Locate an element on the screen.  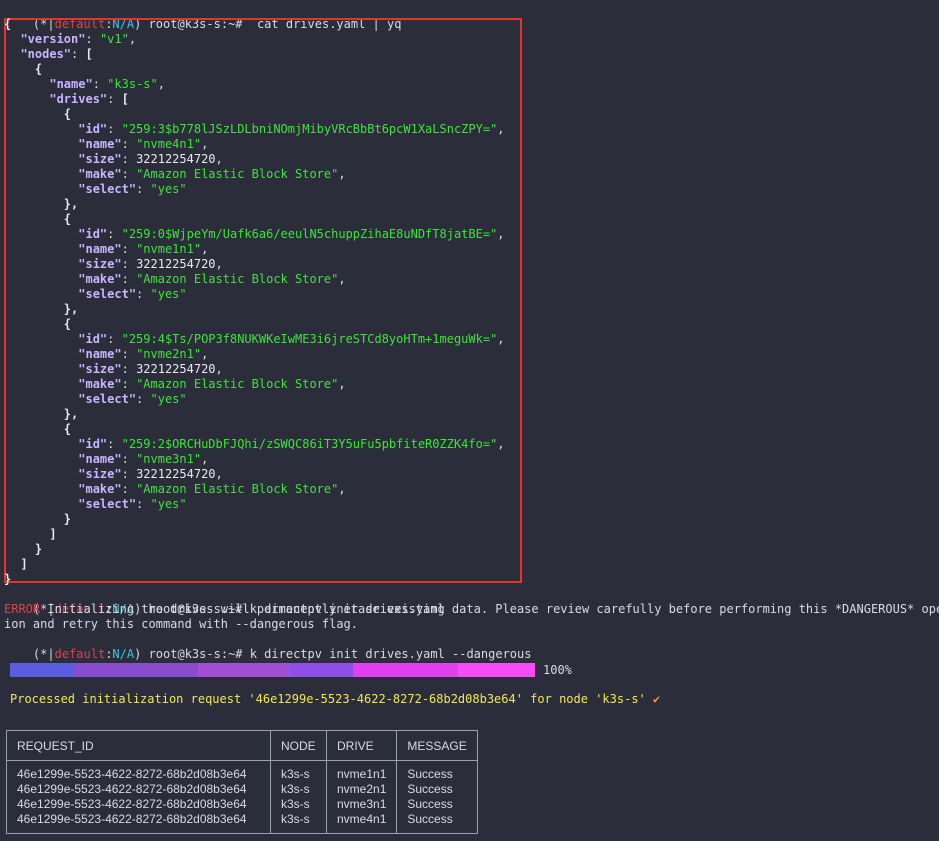
json-line: }, is located at coordinates (42, 414).